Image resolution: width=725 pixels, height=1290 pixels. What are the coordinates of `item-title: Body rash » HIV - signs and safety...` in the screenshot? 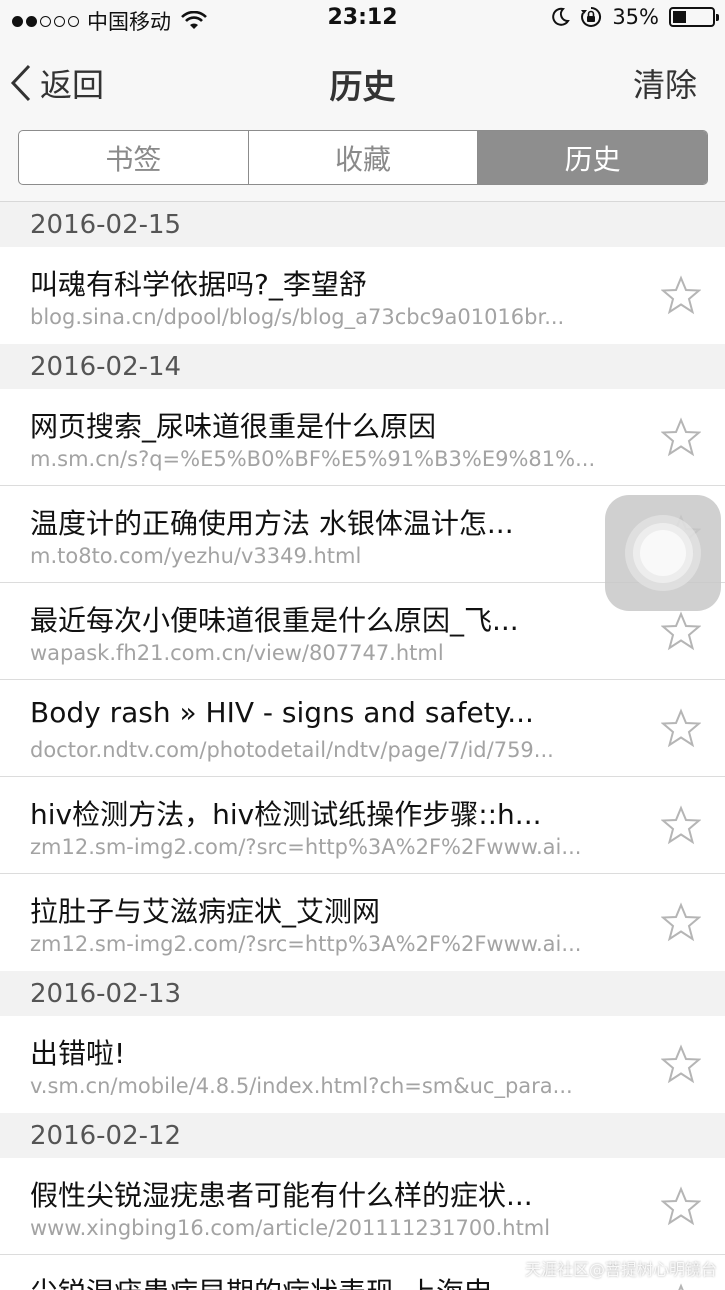 It's located at (282, 712).